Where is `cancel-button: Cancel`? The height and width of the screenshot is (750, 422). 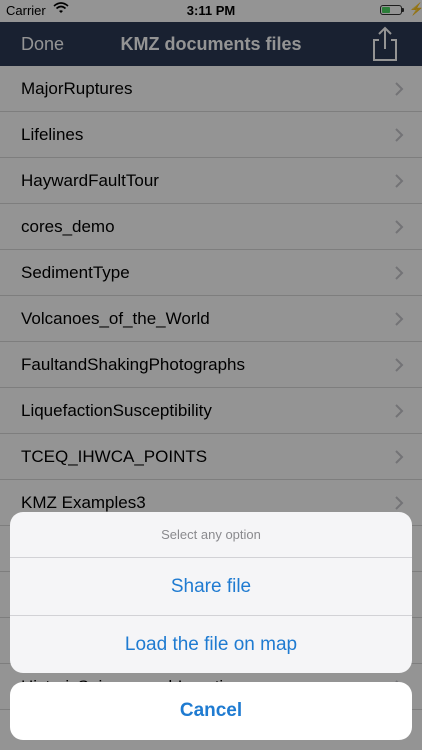
cancel-button: Cancel is located at coordinates (211, 711).